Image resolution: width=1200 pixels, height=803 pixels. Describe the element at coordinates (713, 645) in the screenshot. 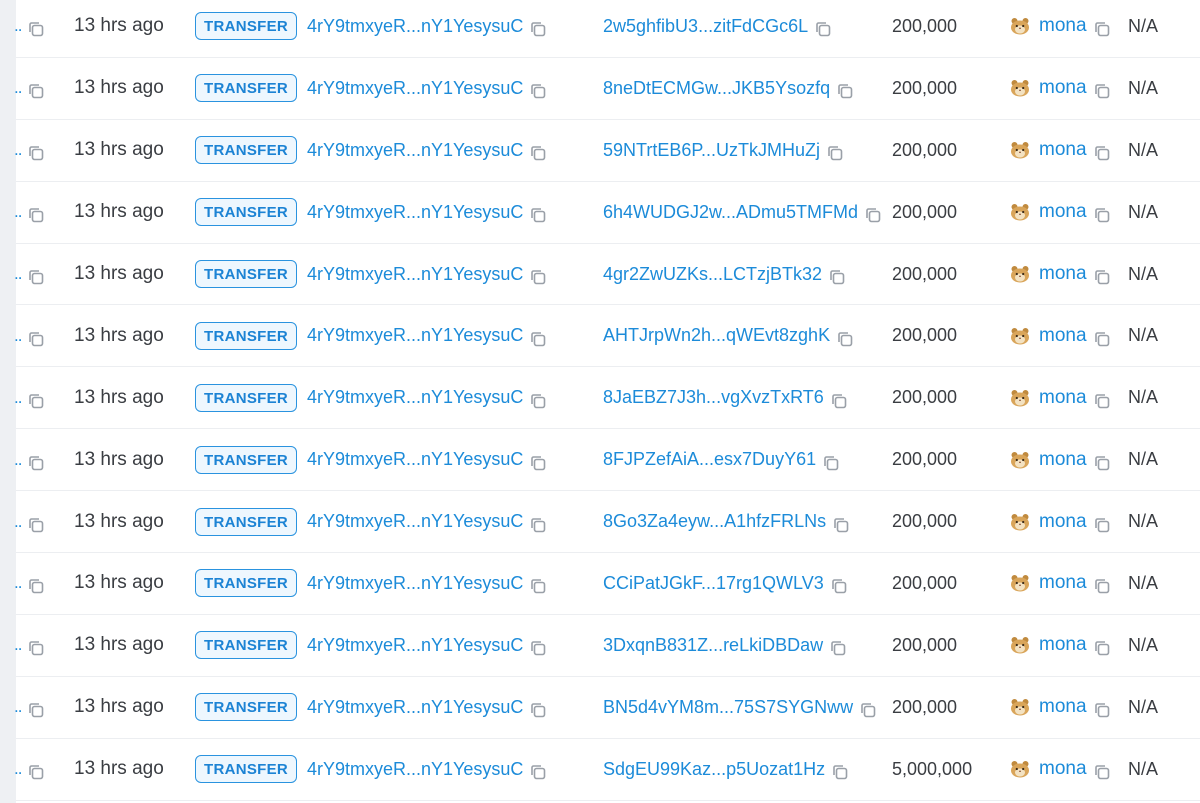

I see `to-address-link: 3DxqnB831Z...reLkiDBDaw` at that location.